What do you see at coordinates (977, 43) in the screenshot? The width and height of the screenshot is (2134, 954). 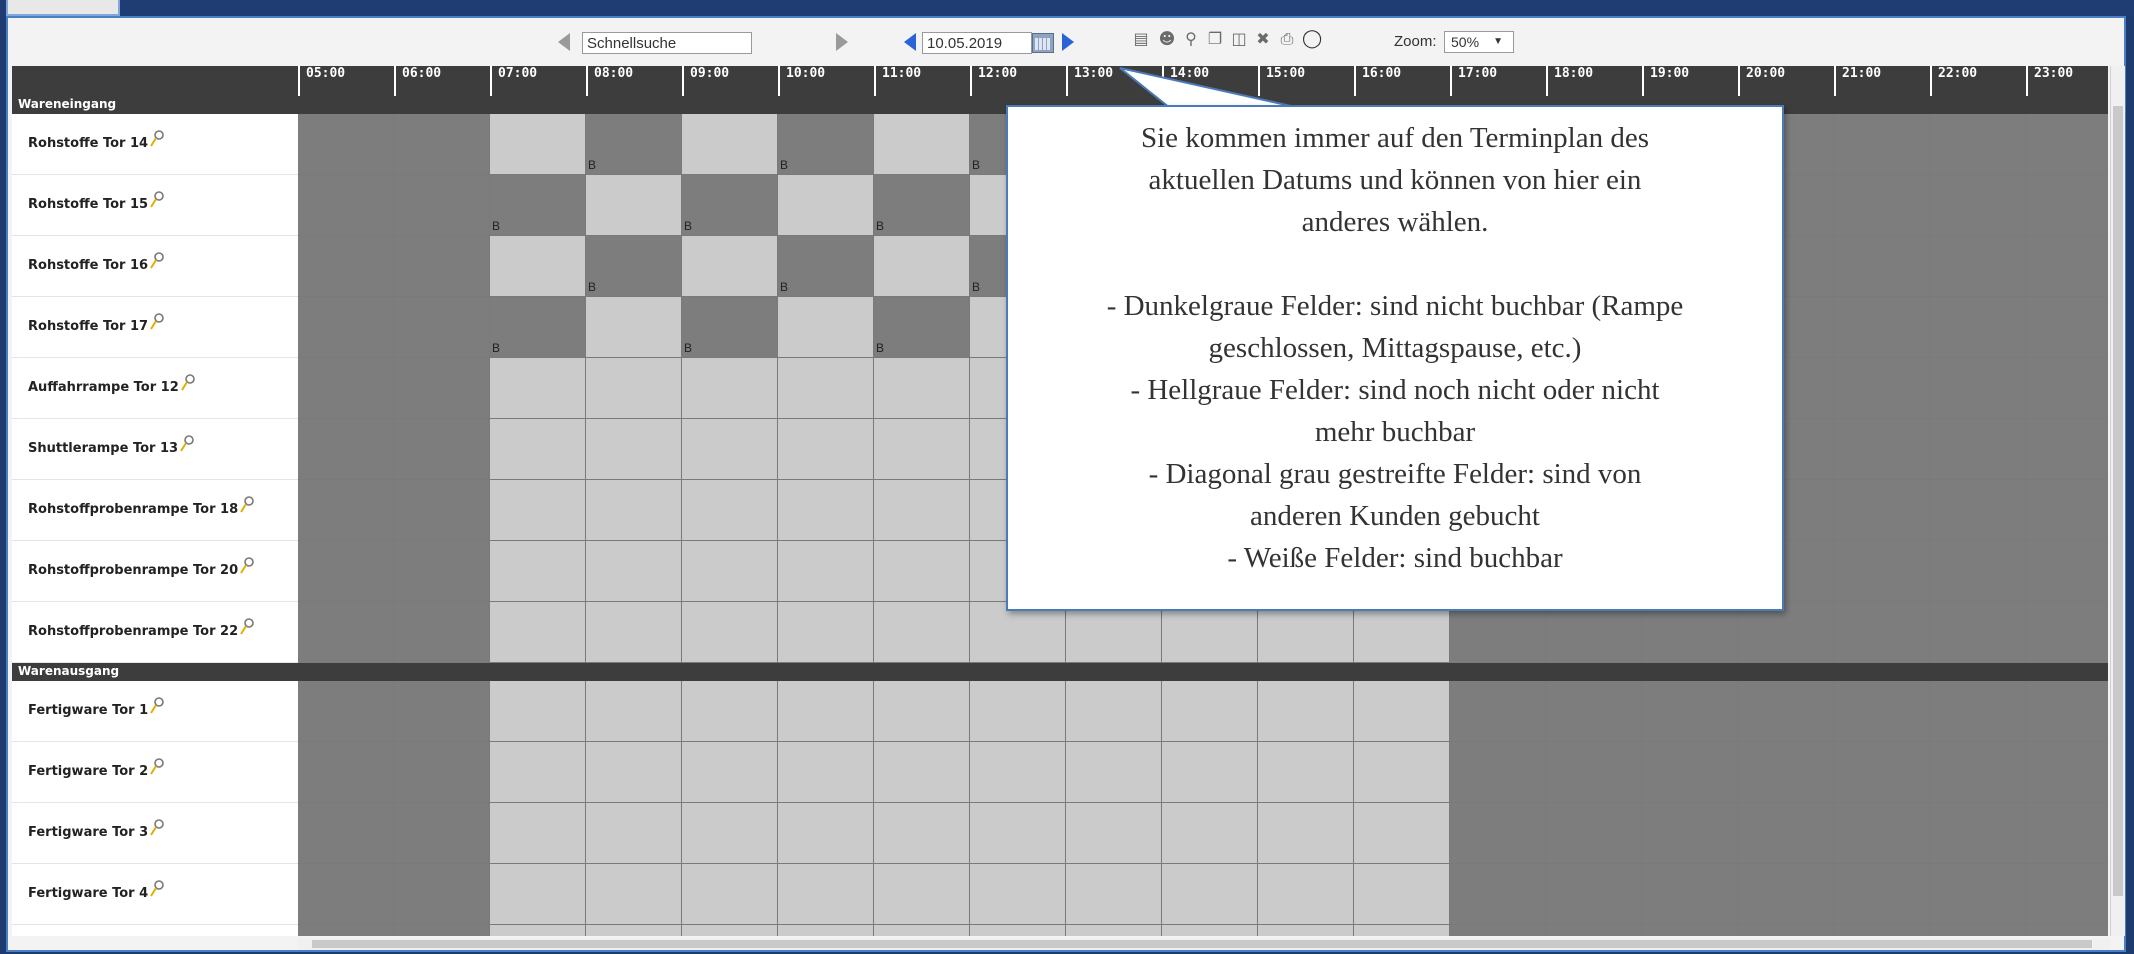 I see `date-input: 10.05.2019` at bounding box center [977, 43].